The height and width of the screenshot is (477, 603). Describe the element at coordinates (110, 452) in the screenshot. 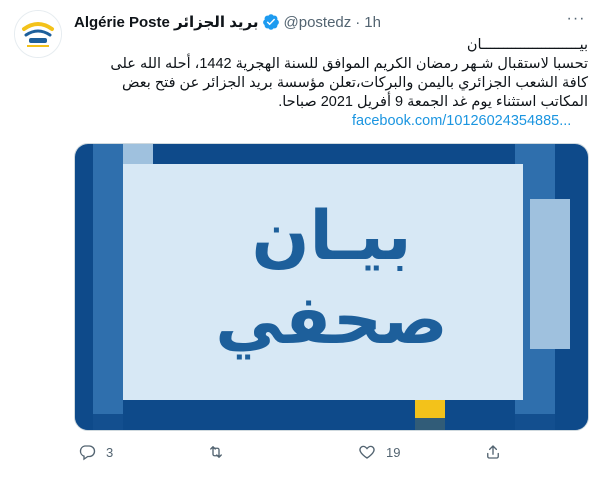

I see `reply-count: 3` at that location.